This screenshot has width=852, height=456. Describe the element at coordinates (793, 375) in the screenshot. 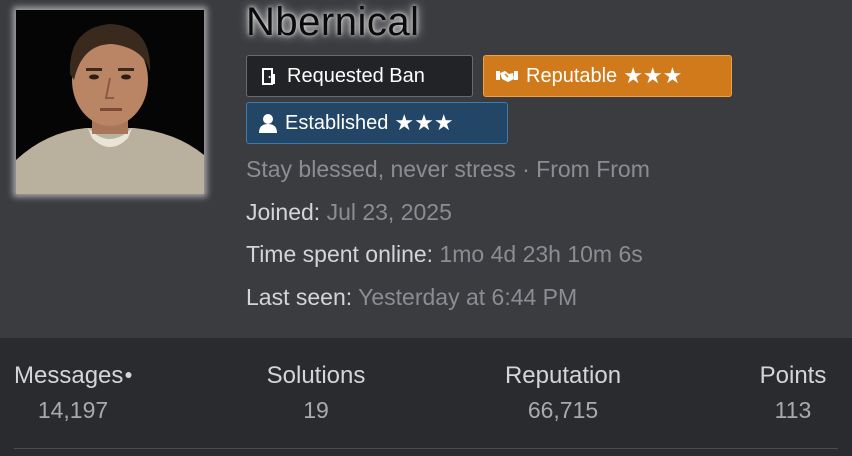

I see `points-label: Points` at that location.